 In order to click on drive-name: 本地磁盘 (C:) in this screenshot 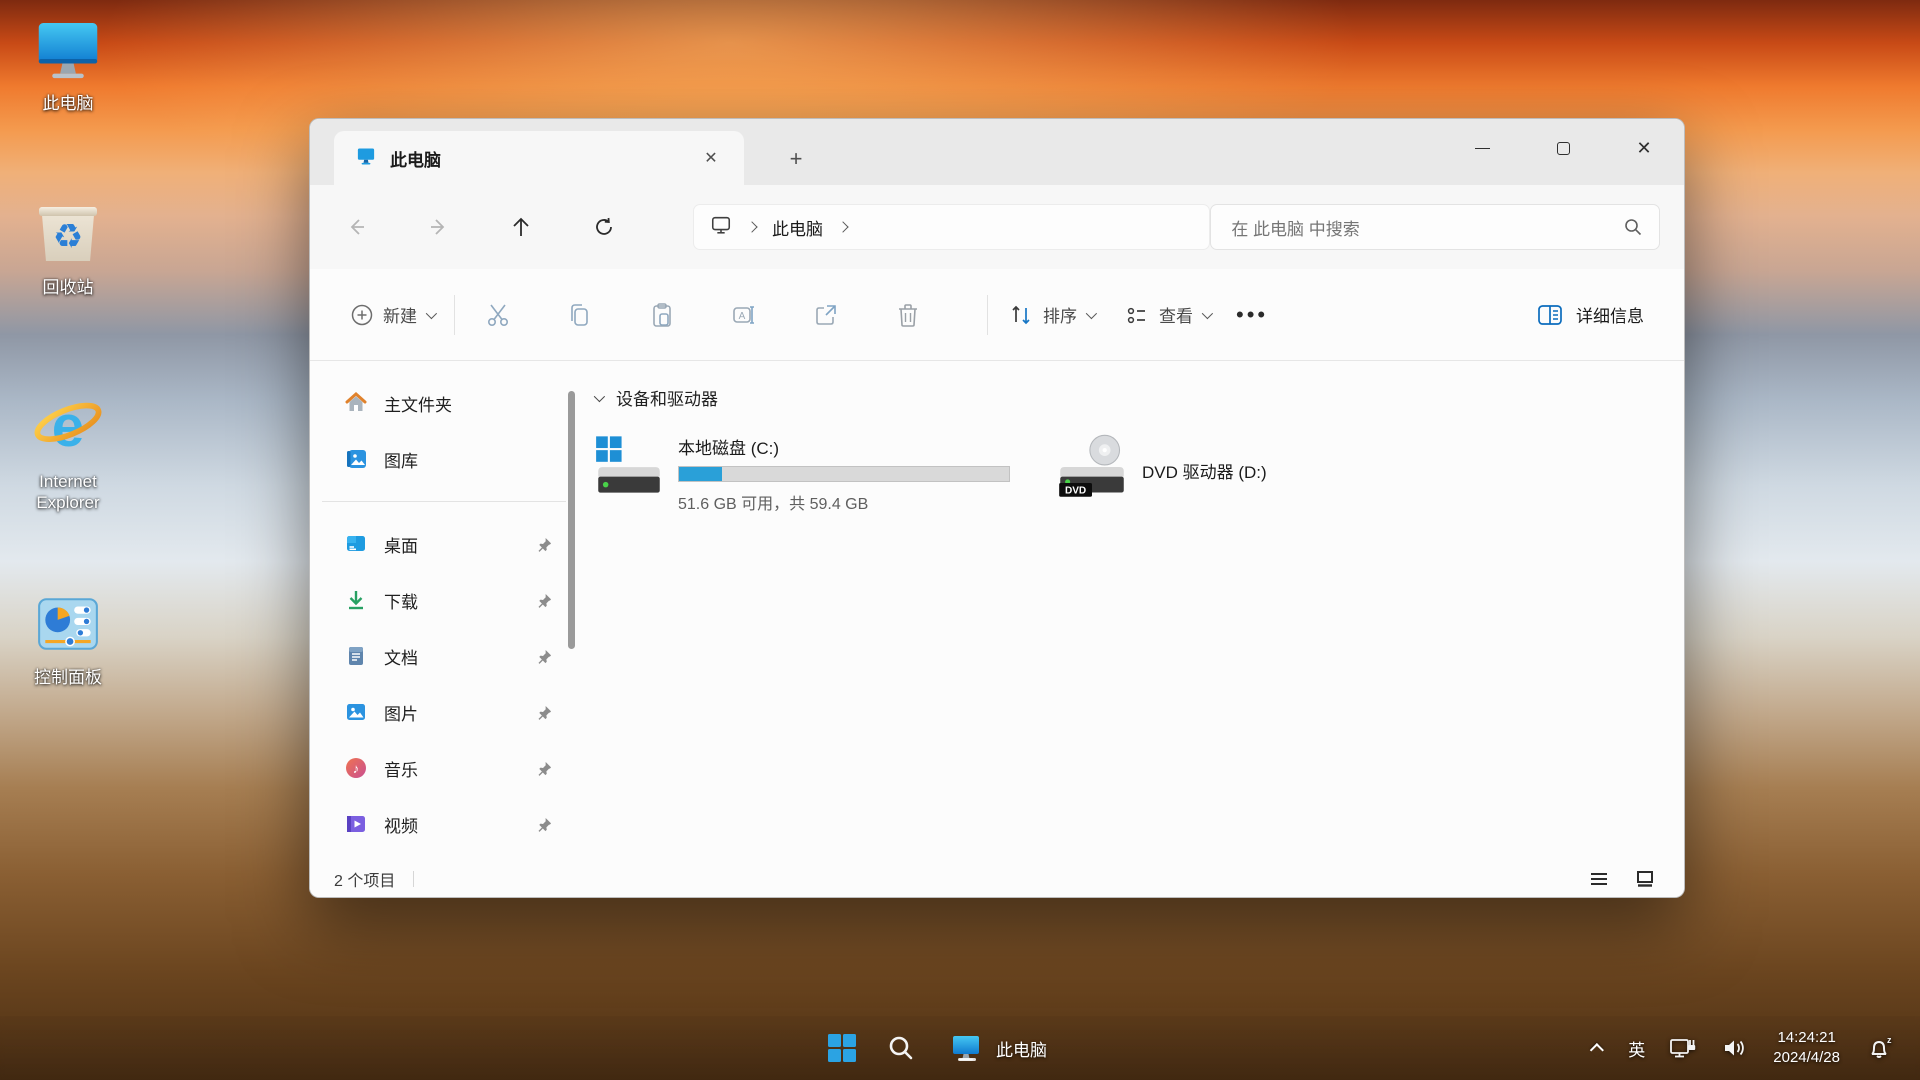, I will do `click(729, 448)`.